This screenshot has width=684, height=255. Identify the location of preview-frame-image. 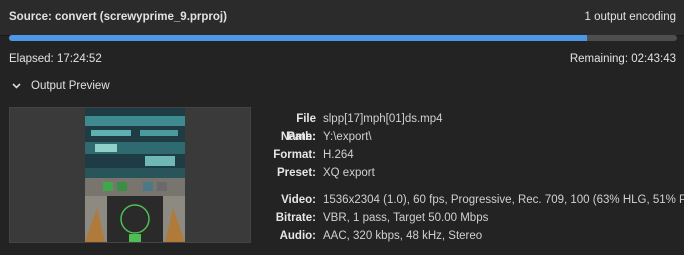
(135, 175).